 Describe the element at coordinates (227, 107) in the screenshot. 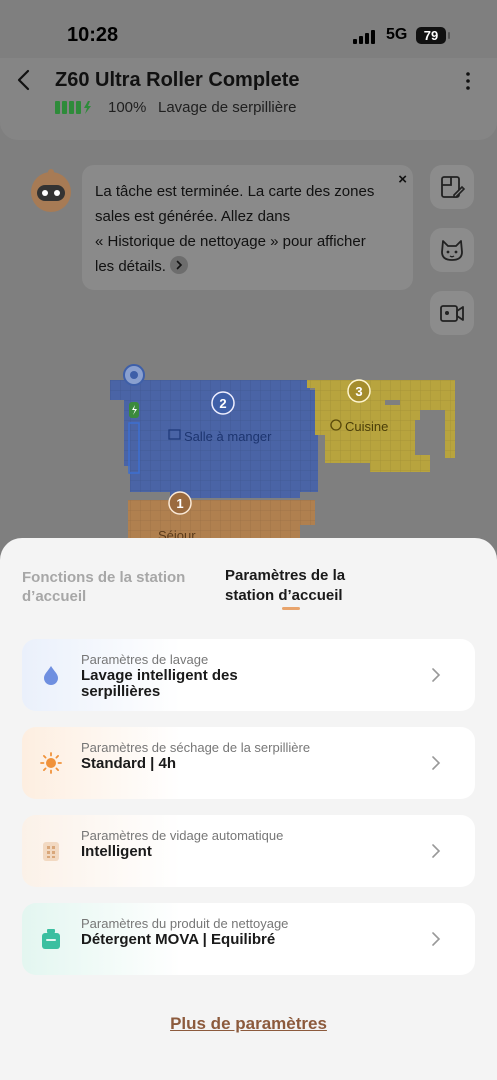

I see `cleaning-mode: Lavage de serpillière` at that location.